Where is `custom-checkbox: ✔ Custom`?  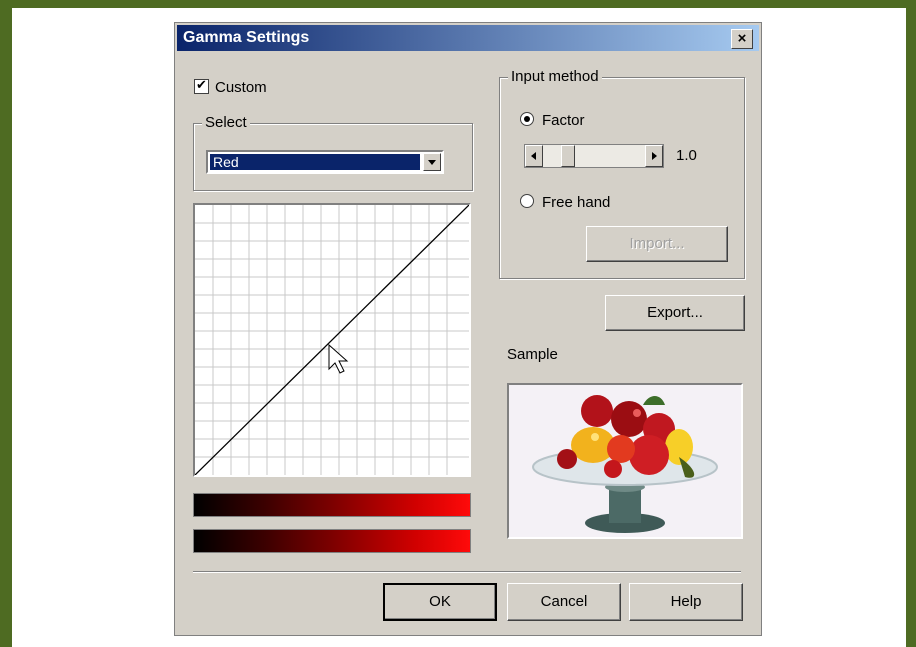
custom-checkbox: ✔ Custom is located at coordinates (230, 86).